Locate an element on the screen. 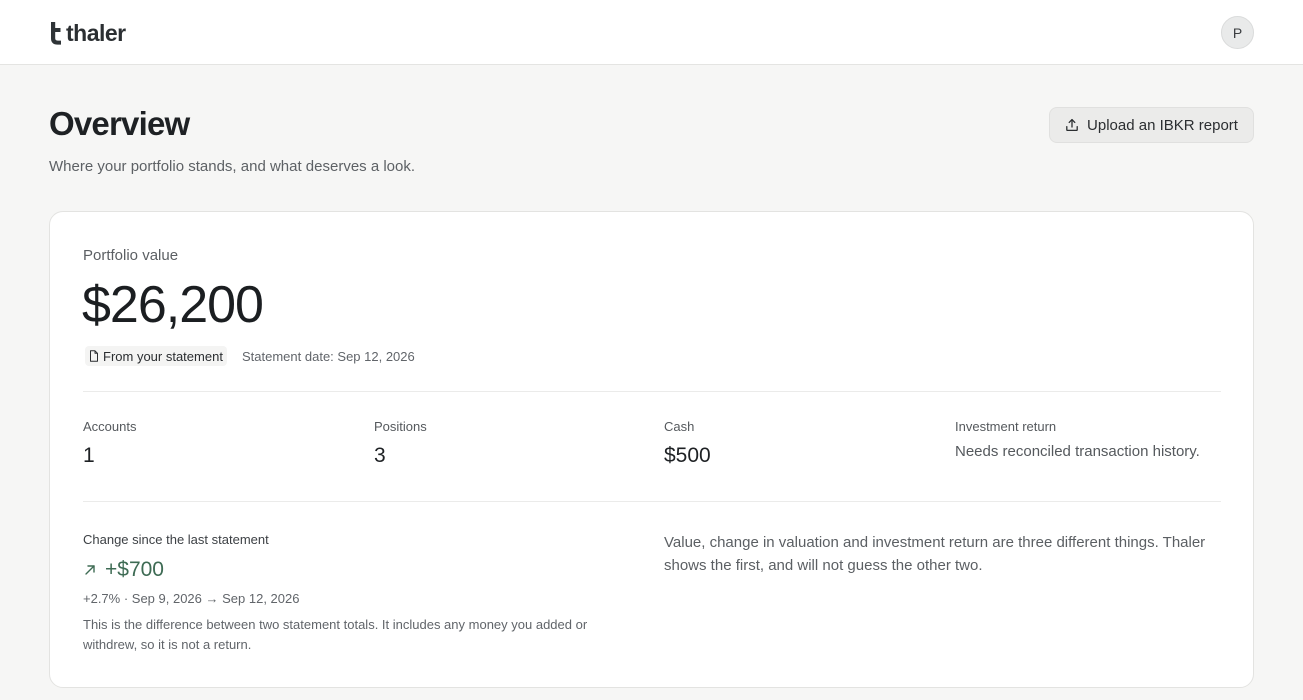 The height and width of the screenshot is (700, 1303). stat-label: Investment return is located at coordinates (1006, 426).